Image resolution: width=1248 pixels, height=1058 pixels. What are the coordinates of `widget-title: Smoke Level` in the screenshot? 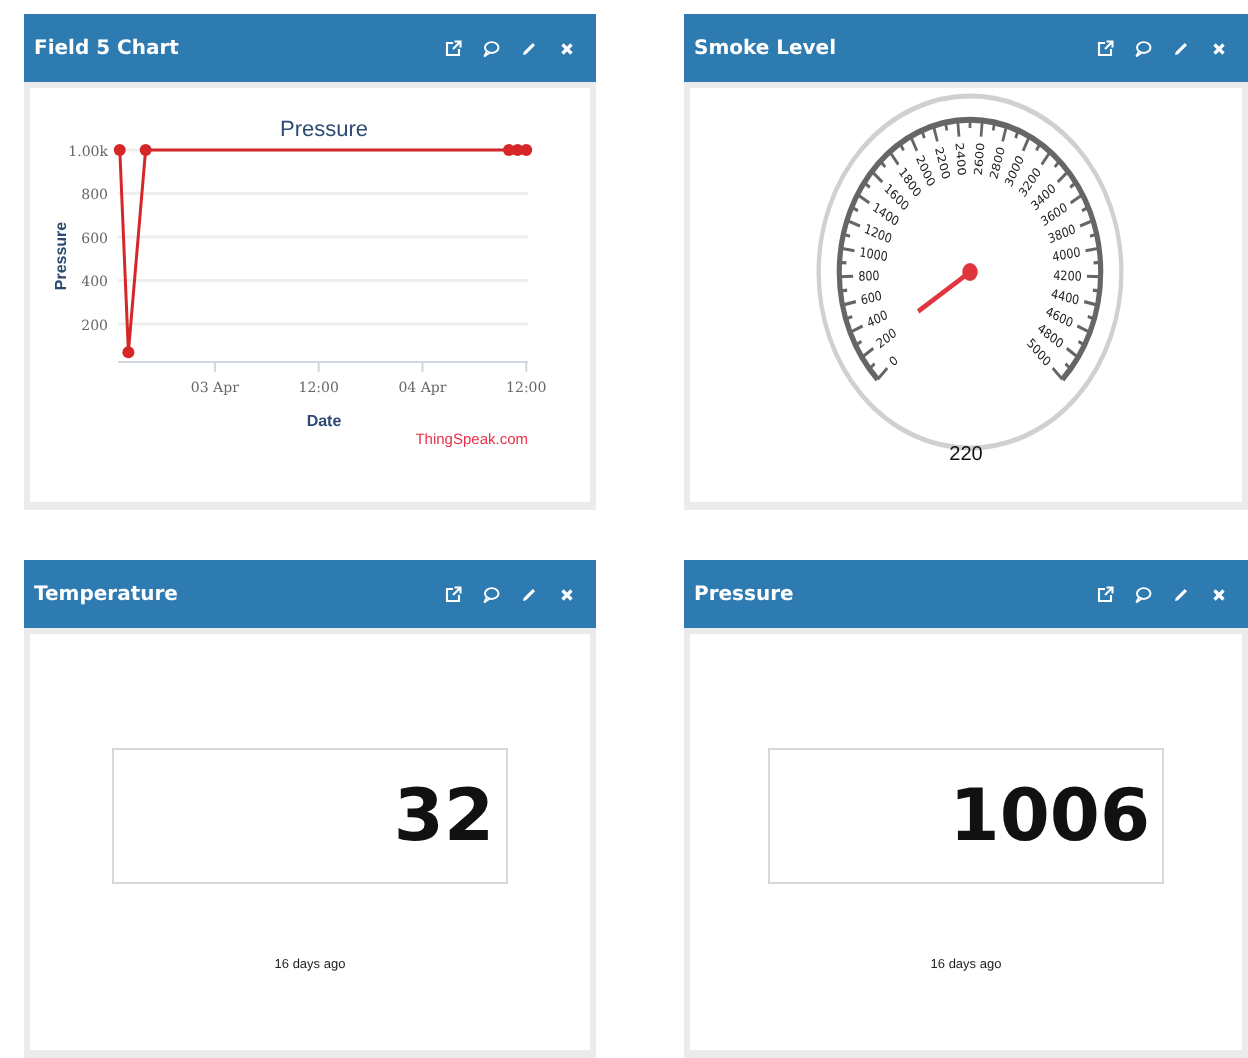 It's located at (766, 48).